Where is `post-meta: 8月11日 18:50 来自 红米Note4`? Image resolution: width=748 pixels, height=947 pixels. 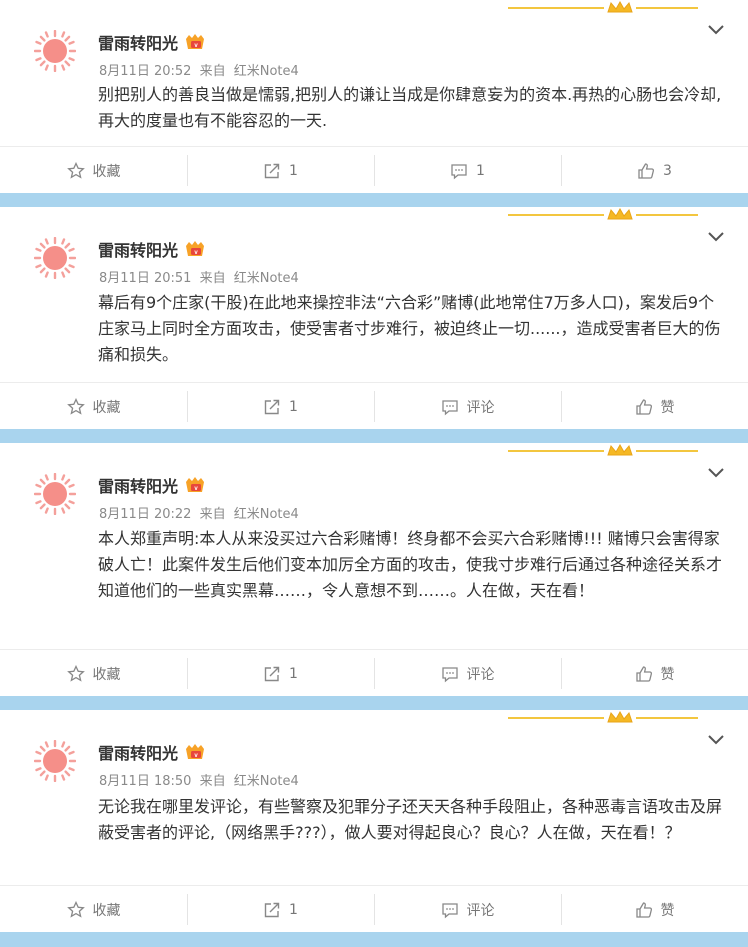
post-meta: 8月11日 18:50 来自 红米Note4 is located at coordinates (201, 779).